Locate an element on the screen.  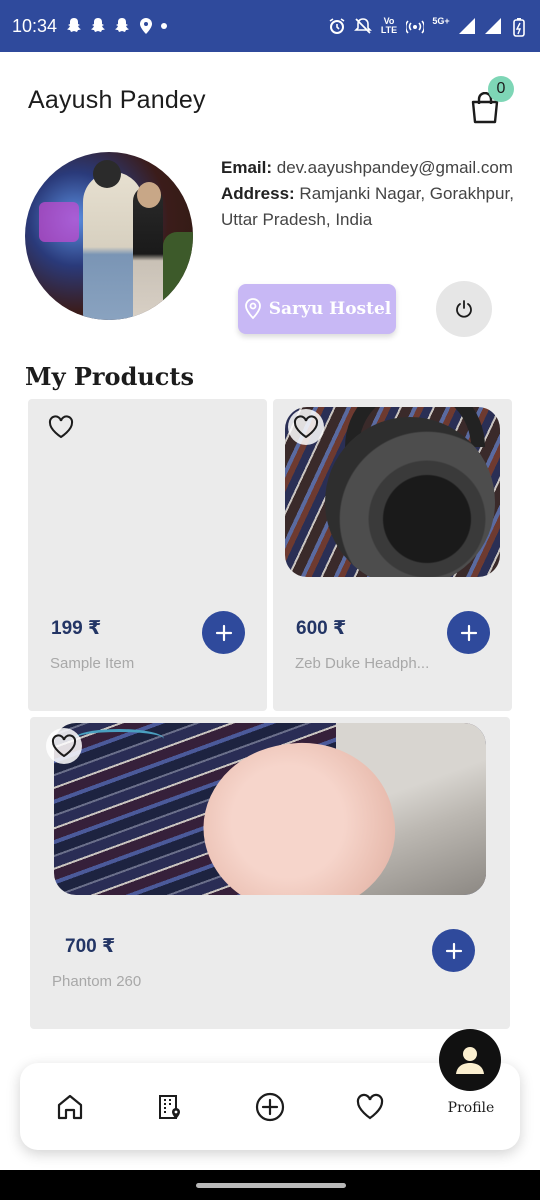
profile-icon is located at coordinates (470, 1060).